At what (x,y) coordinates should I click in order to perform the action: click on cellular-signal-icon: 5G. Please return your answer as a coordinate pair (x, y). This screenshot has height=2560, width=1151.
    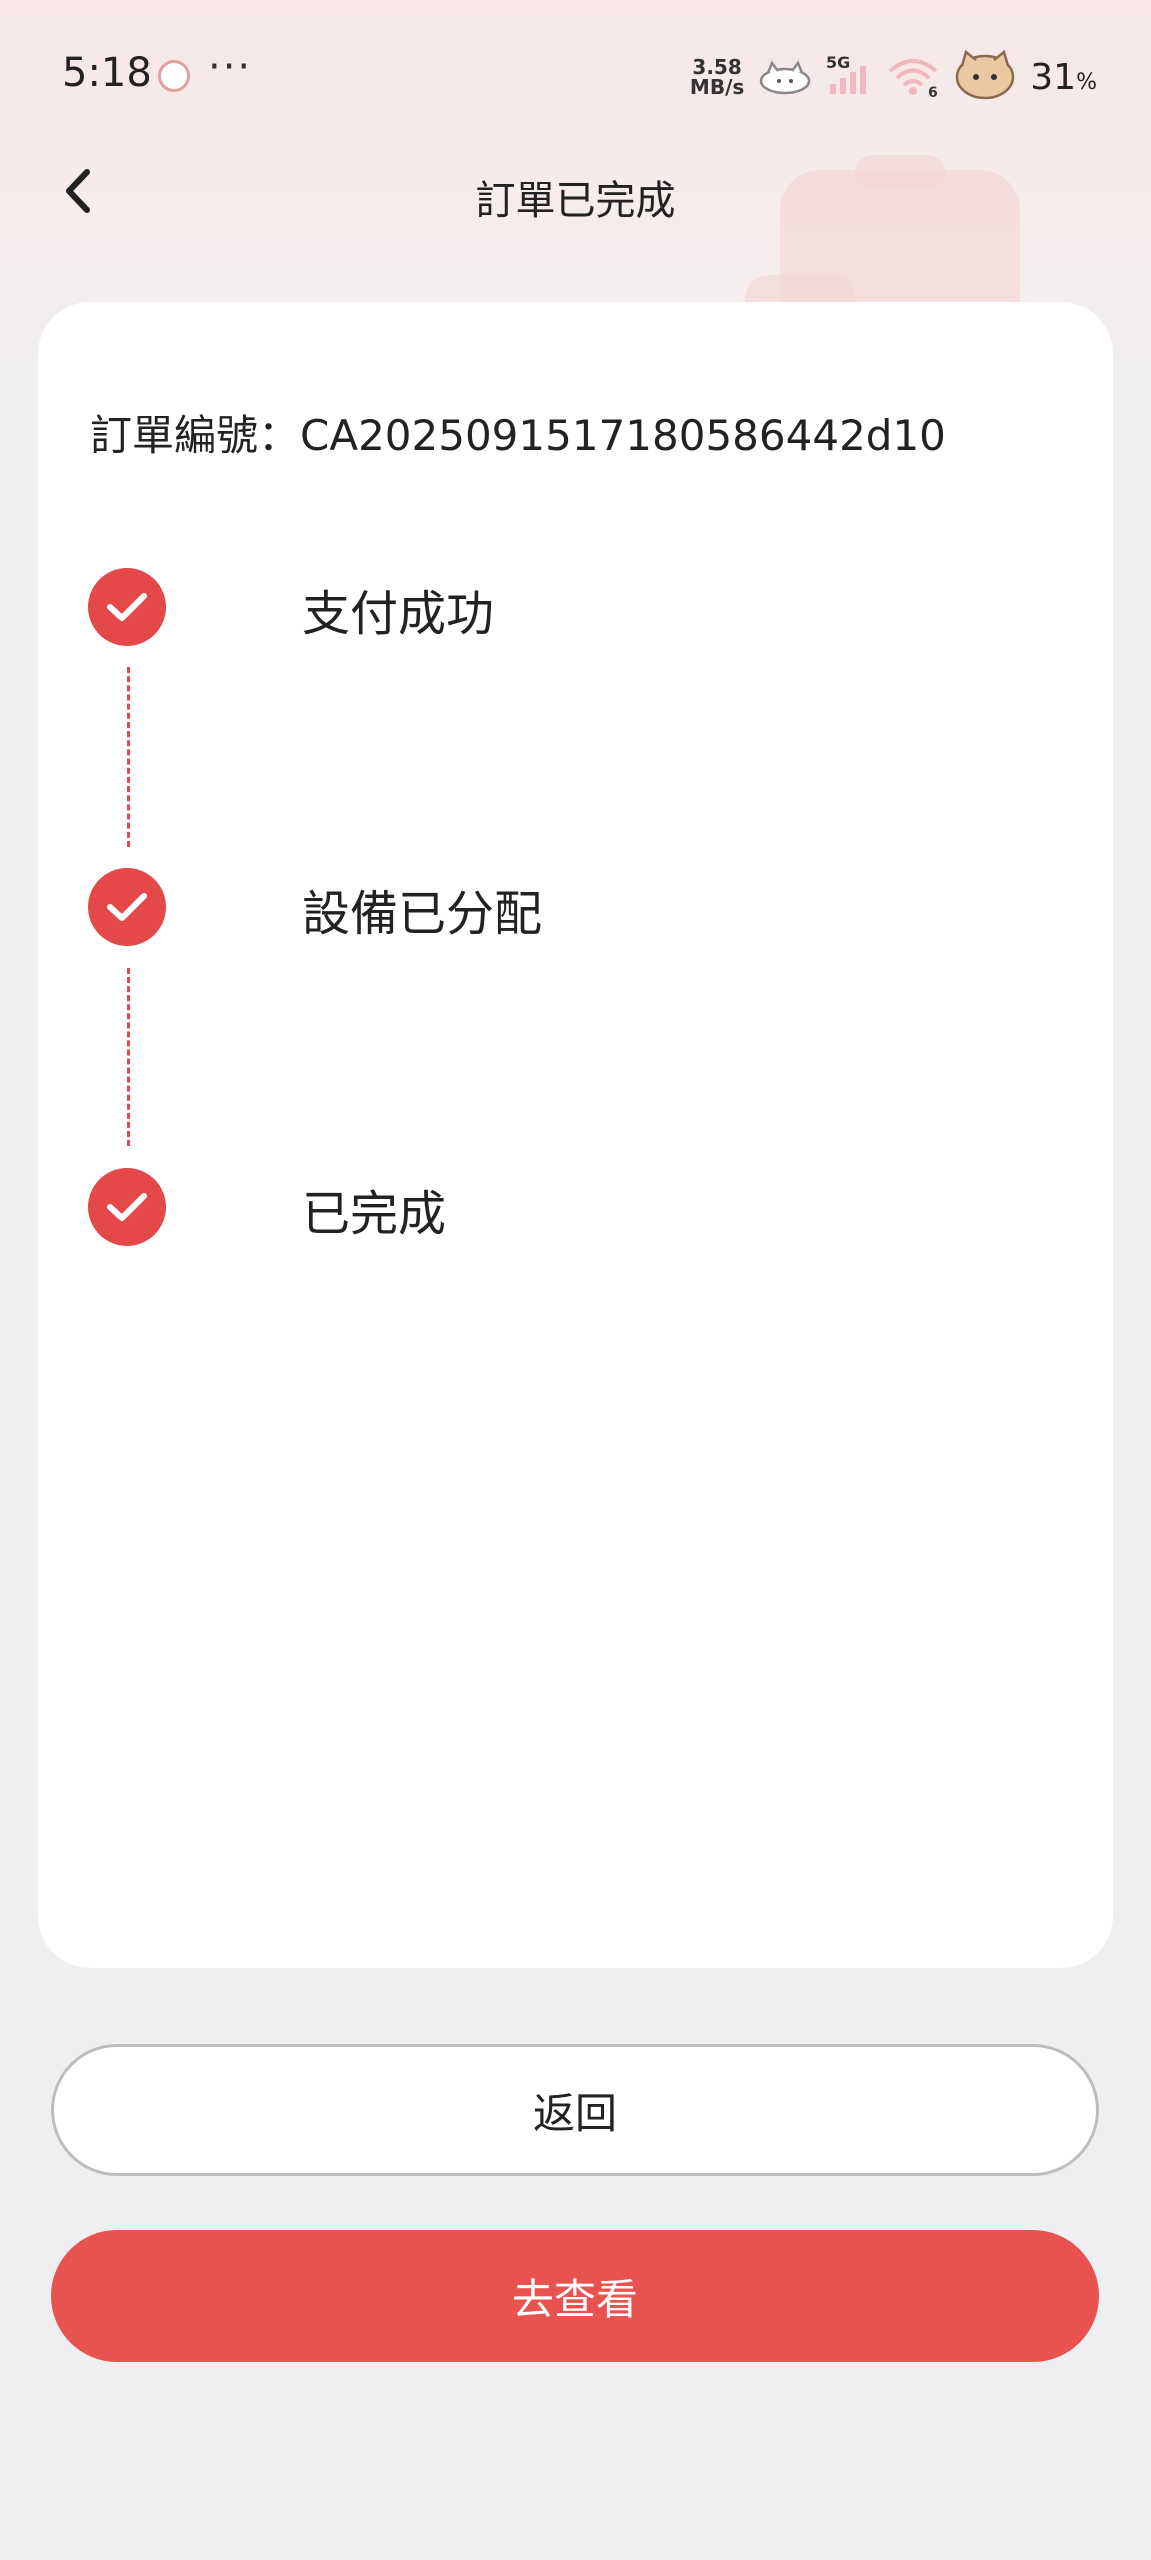
    Looking at the image, I should click on (849, 76).